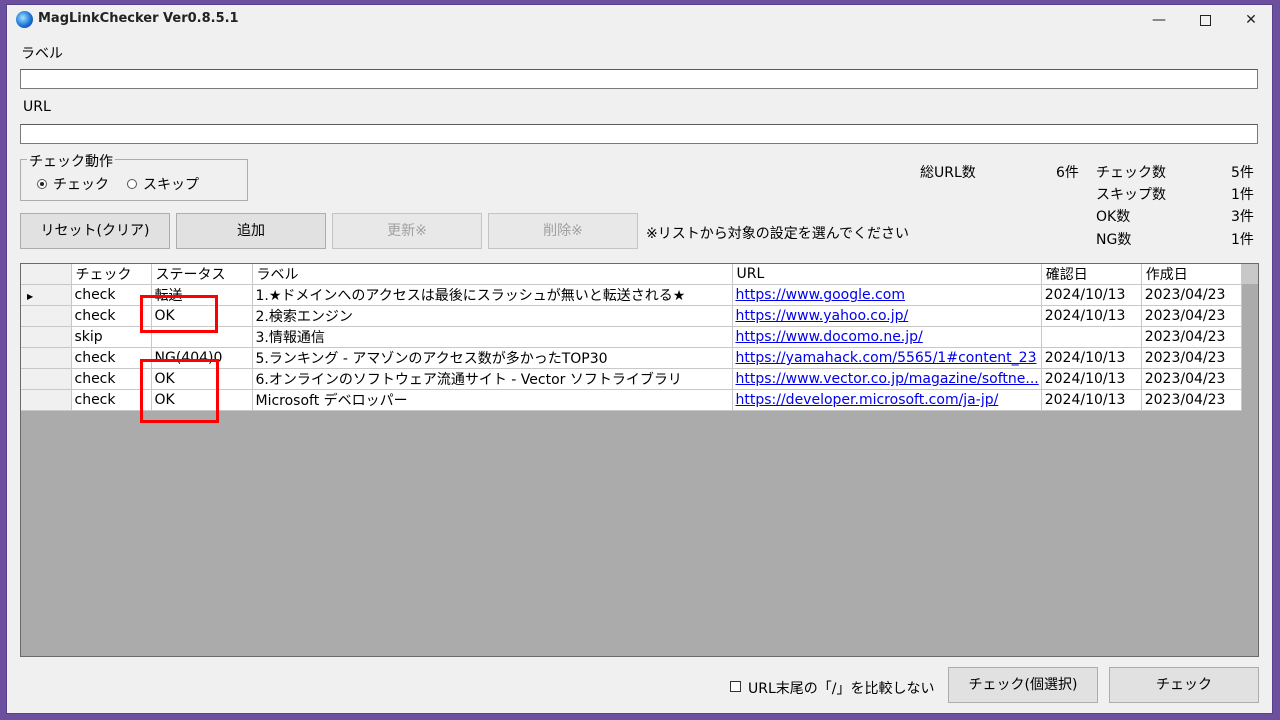 This screenshot has height=720, width=1280. What do you see at coordinates (1023, 685) in the screenshot?
I see `check-selected-button: チェック(個選択)` at bounding box center [1023, 685].